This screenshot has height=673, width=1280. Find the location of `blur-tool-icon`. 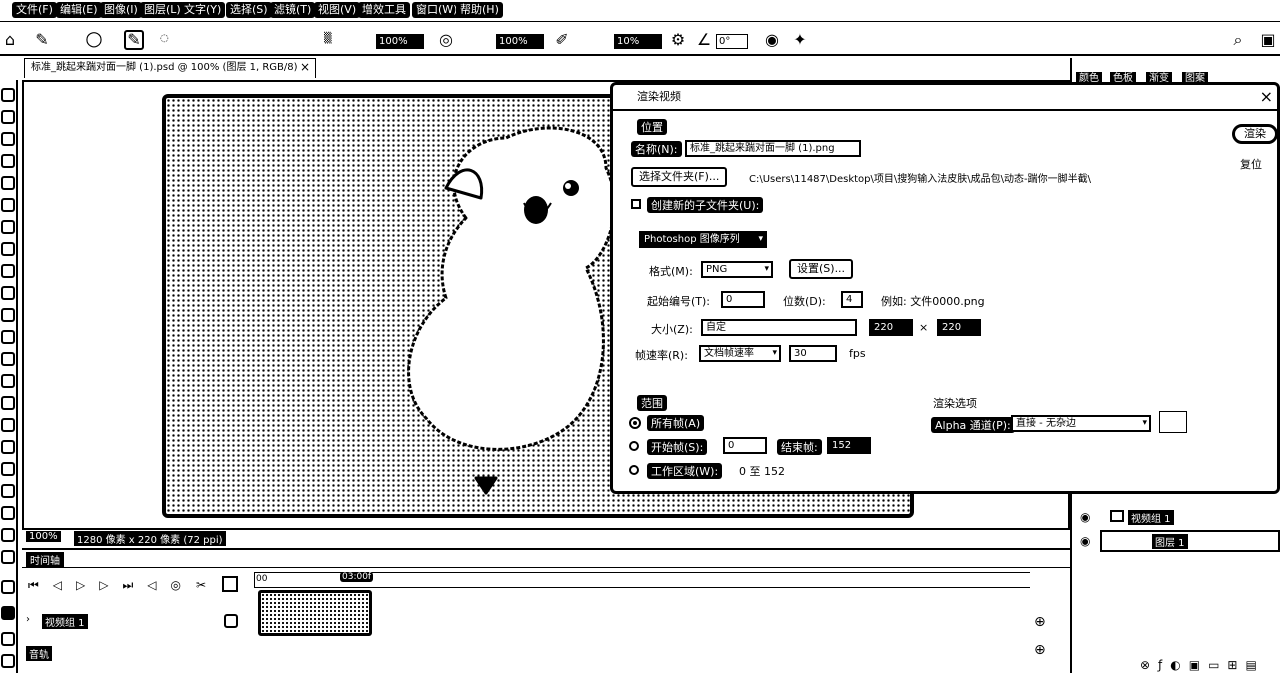

blur-tool-icon is located at coordinates (8, 381).